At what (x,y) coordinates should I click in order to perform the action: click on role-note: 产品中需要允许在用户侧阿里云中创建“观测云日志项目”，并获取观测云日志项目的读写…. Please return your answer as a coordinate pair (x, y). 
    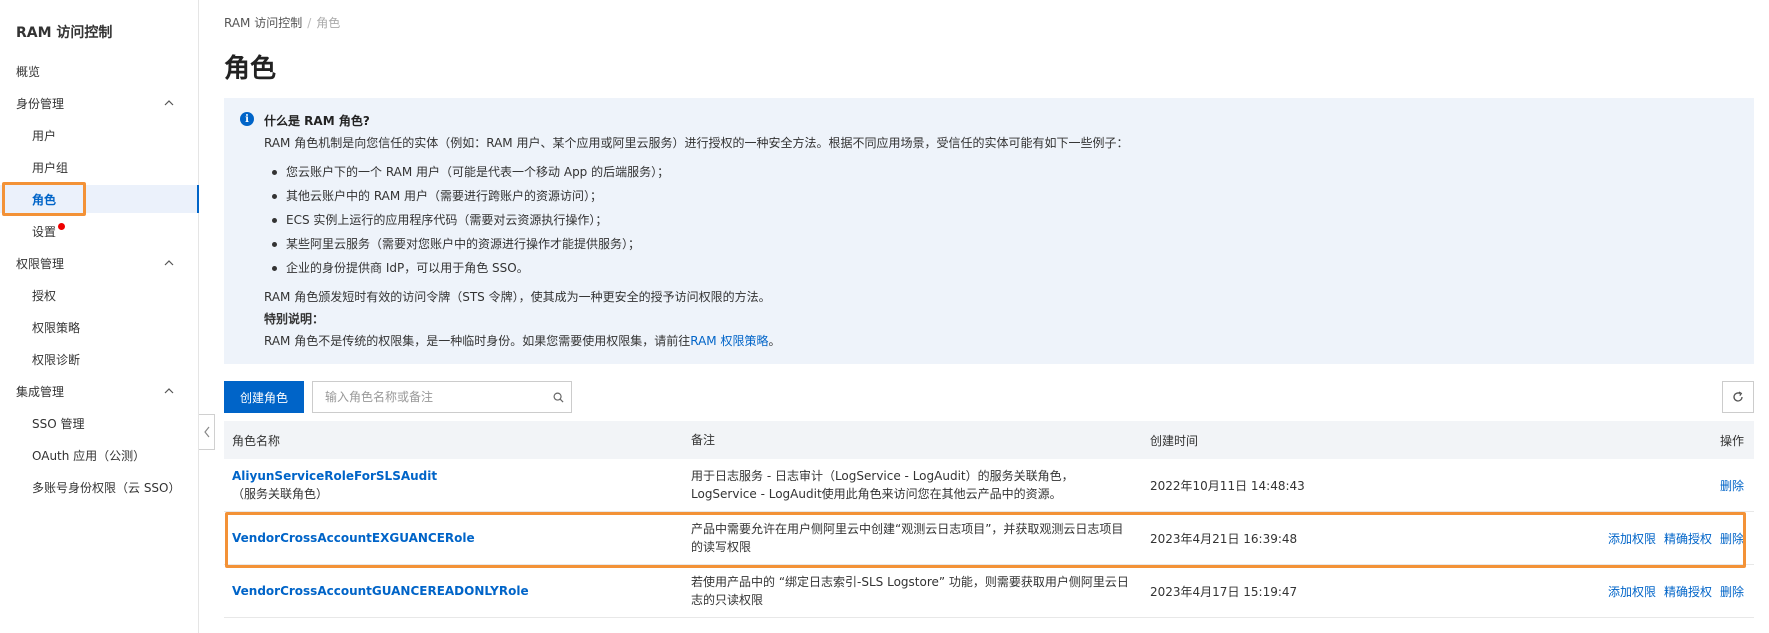
    Looking at the image, I should click on (907, 538).